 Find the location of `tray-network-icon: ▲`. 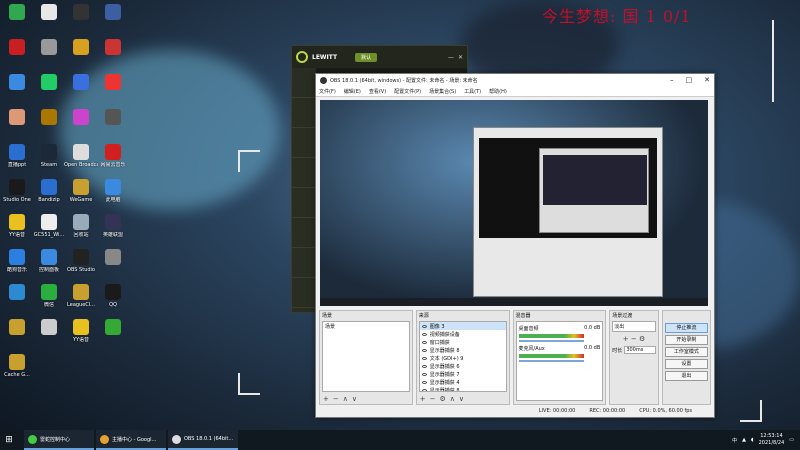

tray-network-icon: ▲ is located at coordinates (744, 440).